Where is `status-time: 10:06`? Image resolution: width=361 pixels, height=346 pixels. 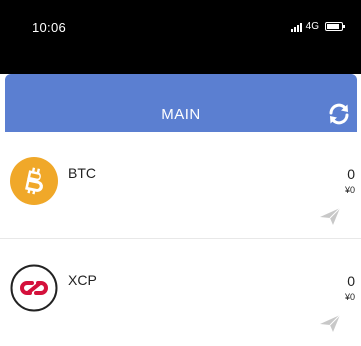
status-time: 10:06 is located at coordinates (49, 27).